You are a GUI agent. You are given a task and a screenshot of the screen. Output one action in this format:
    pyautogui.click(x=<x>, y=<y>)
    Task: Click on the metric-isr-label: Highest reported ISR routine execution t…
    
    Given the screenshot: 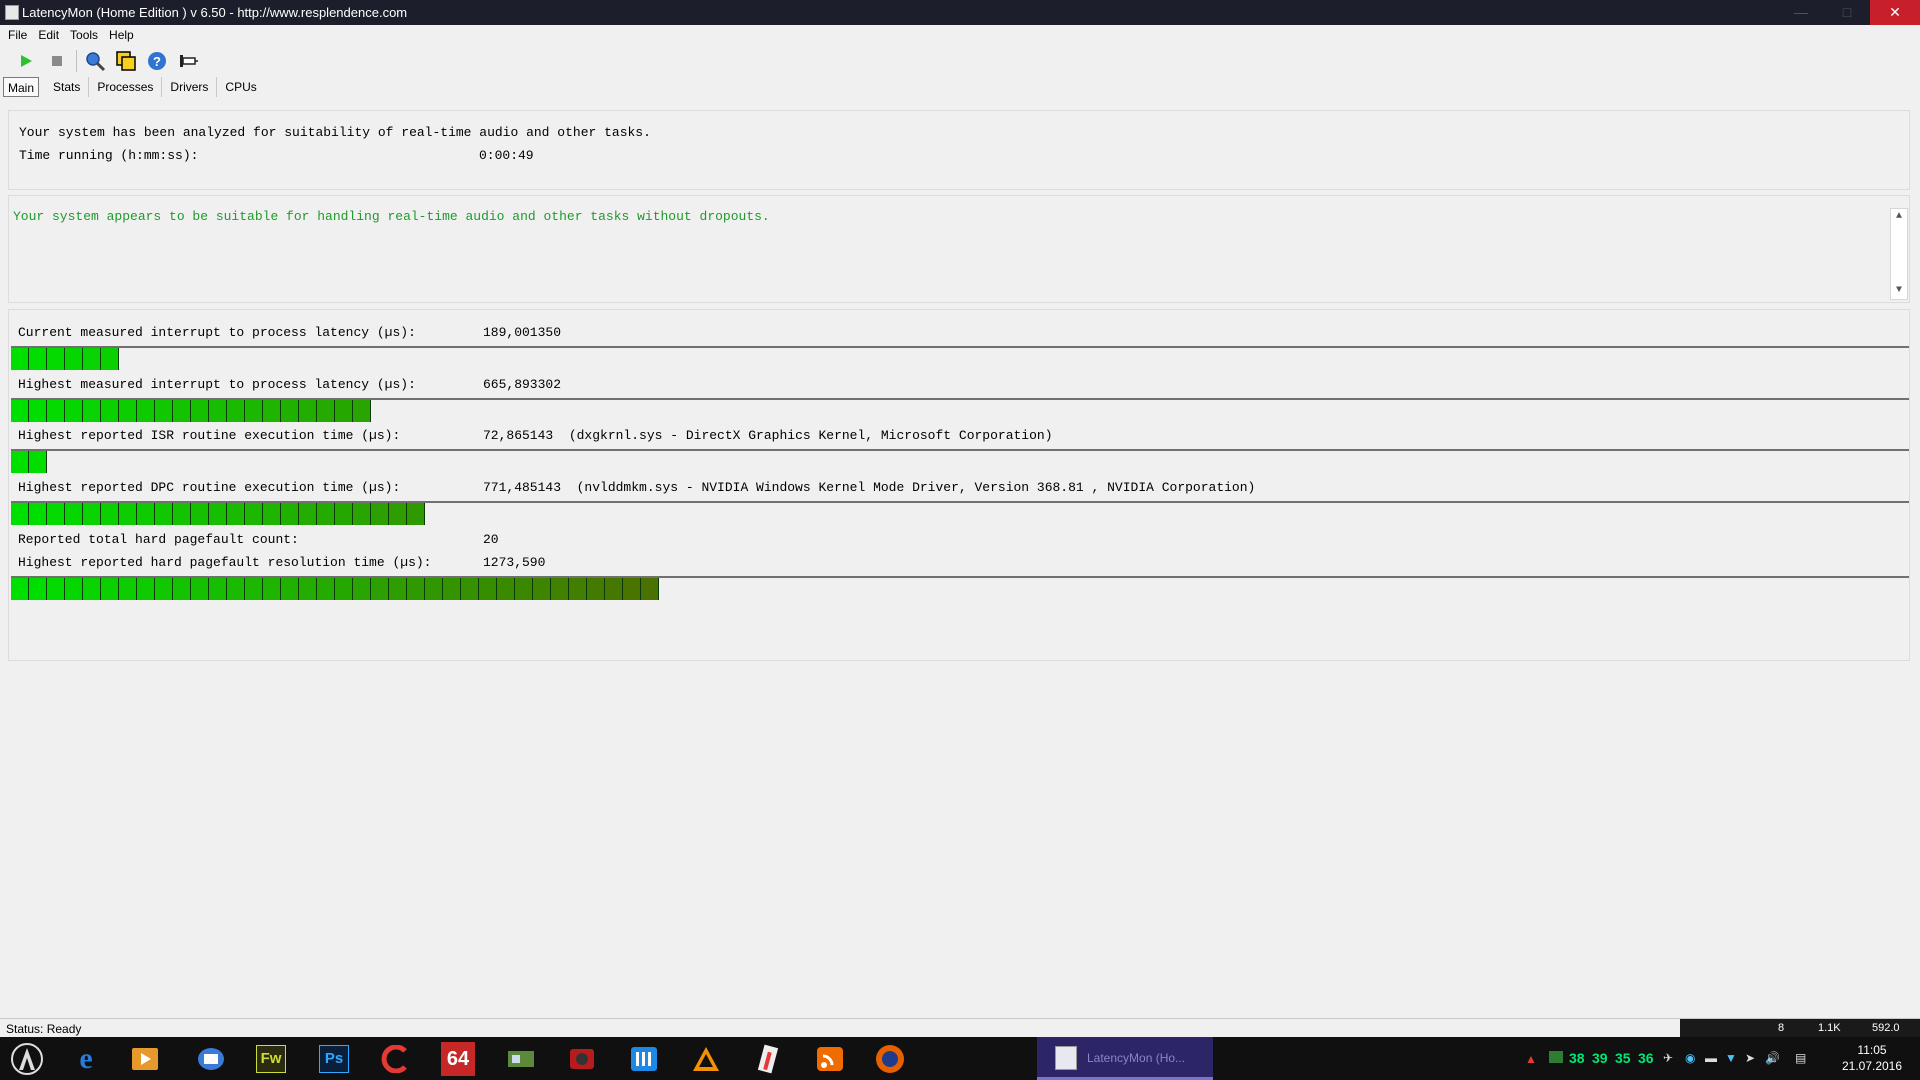 What is the action you would take?
    pyautogui.click(x=209, y=435)
    